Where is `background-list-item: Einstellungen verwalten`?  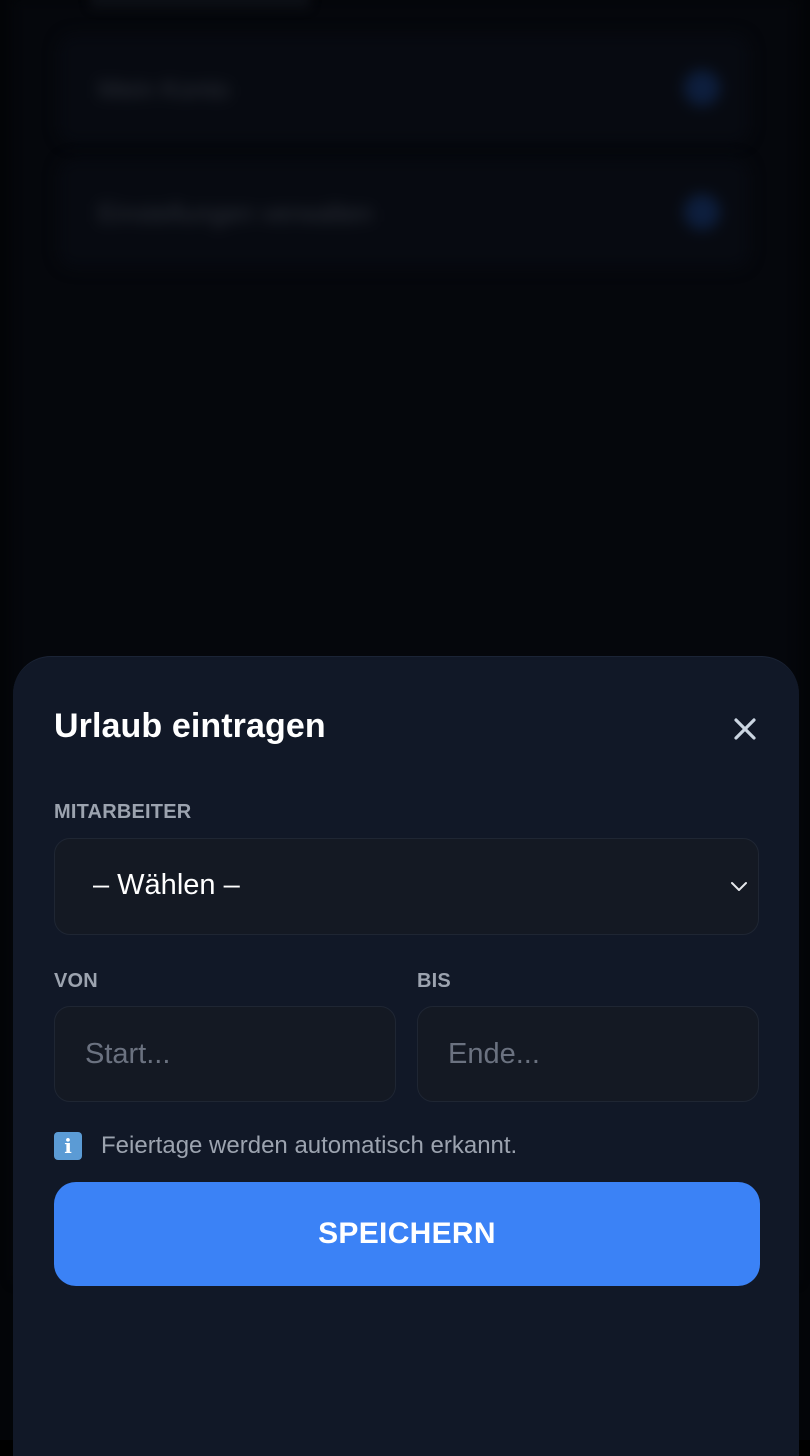
background-list-item: Einstellungen verwalten is located at coordinates (404, 213).